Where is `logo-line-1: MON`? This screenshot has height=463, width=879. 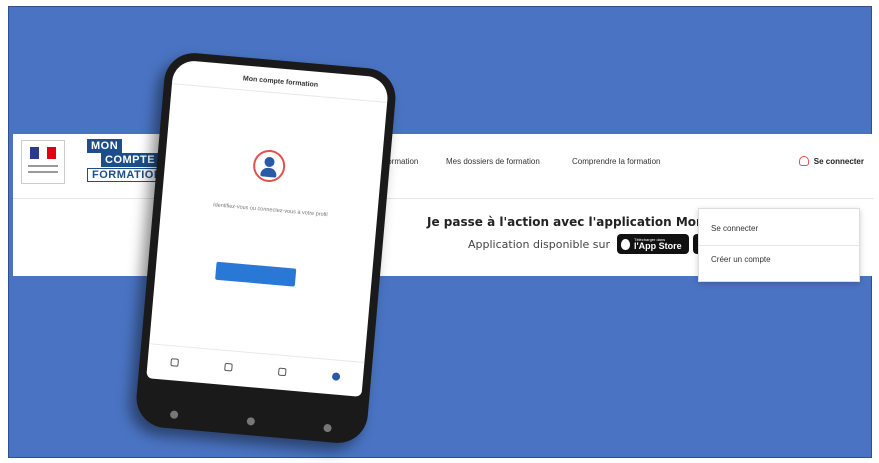
logo-line-1: MON is located at coordinates (105, 146).